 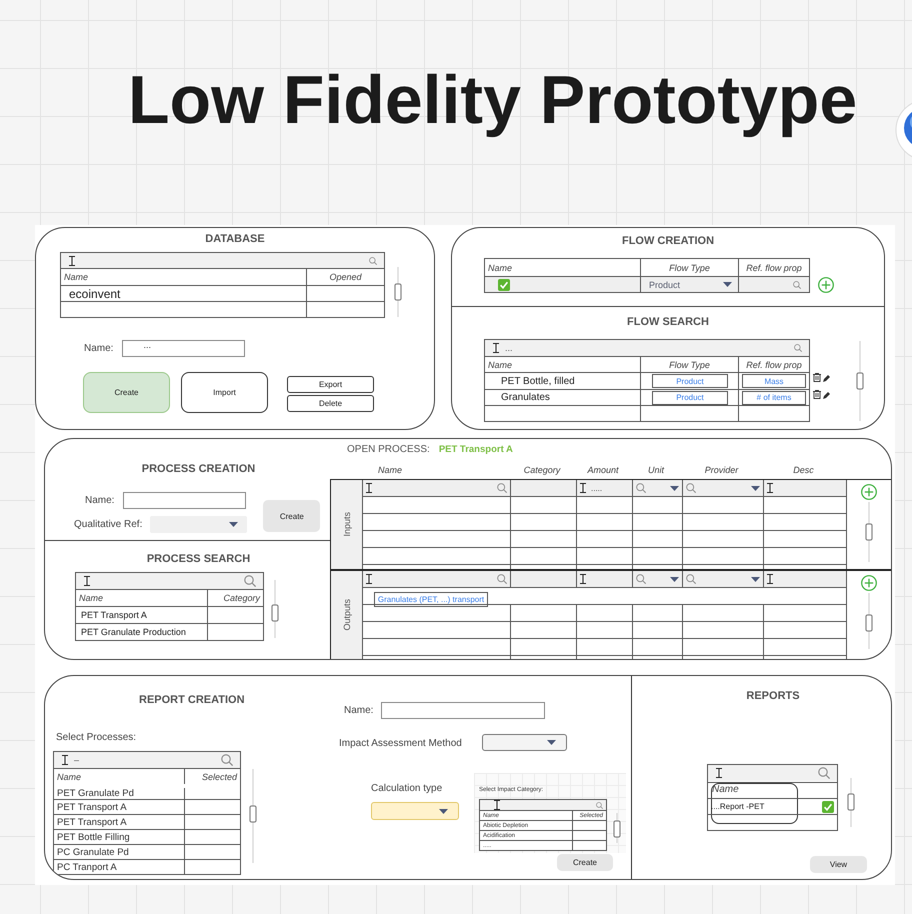 I want to click on panel-title: FLOW SEARCH, so click(x=668, y=322).